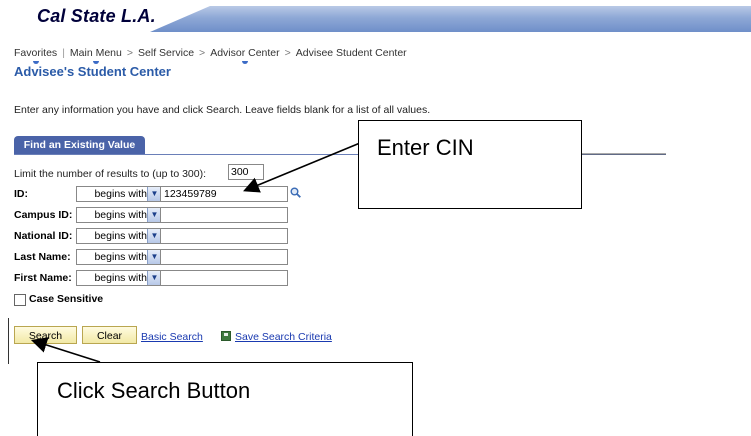 The image size is (751, 436). What do you see at coordinates (470, 164) in the screenshot?
I see `enter-cin-callout: Enter CIN` at bounding box center [470, 164].